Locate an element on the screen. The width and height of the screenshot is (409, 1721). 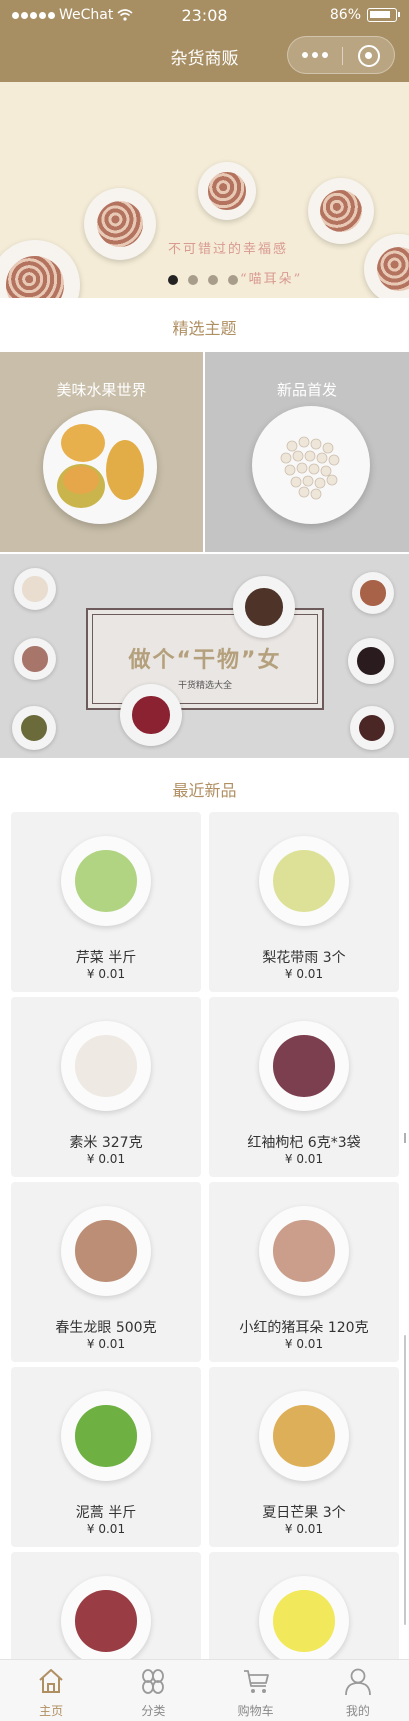
scrollbar is located at coordinates (405, 1480).